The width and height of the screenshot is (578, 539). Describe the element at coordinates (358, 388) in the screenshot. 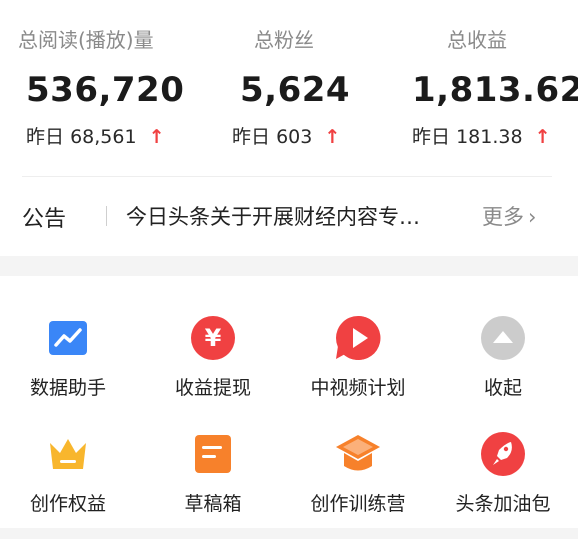

I see `tool-label: 中视频计划` at that location.